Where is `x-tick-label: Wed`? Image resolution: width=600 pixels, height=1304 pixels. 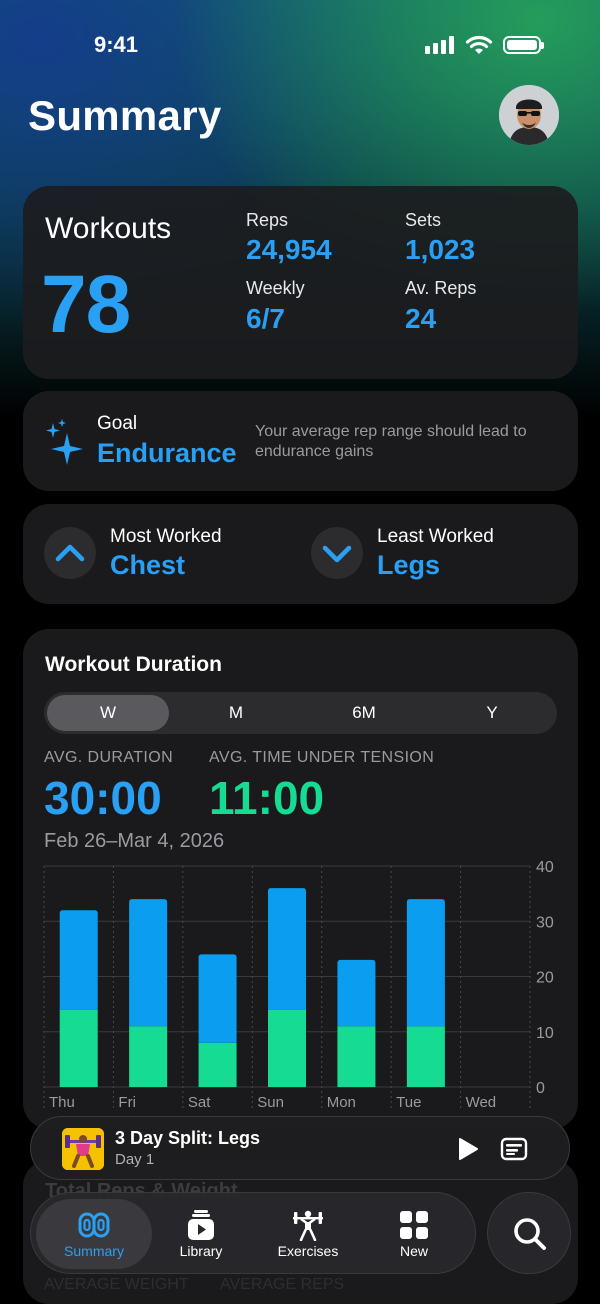
x-tick-label: Wed is located at coordinates (481, 1102).